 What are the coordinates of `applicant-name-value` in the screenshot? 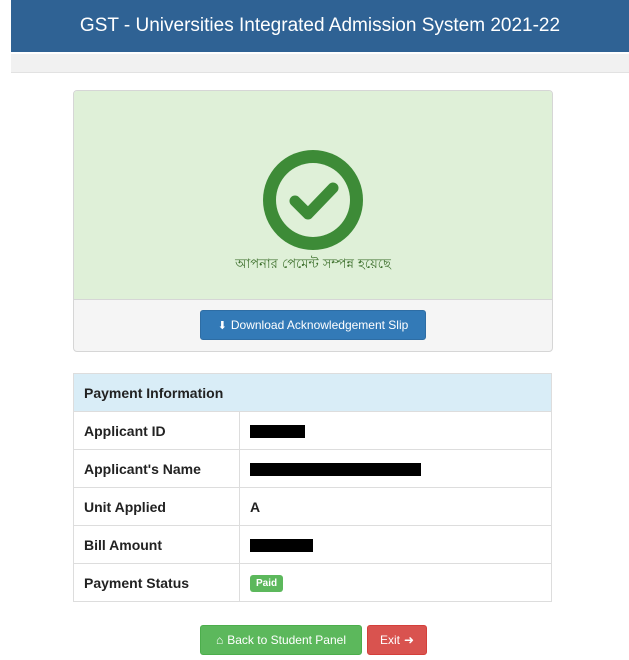 It's located at (395, 468).